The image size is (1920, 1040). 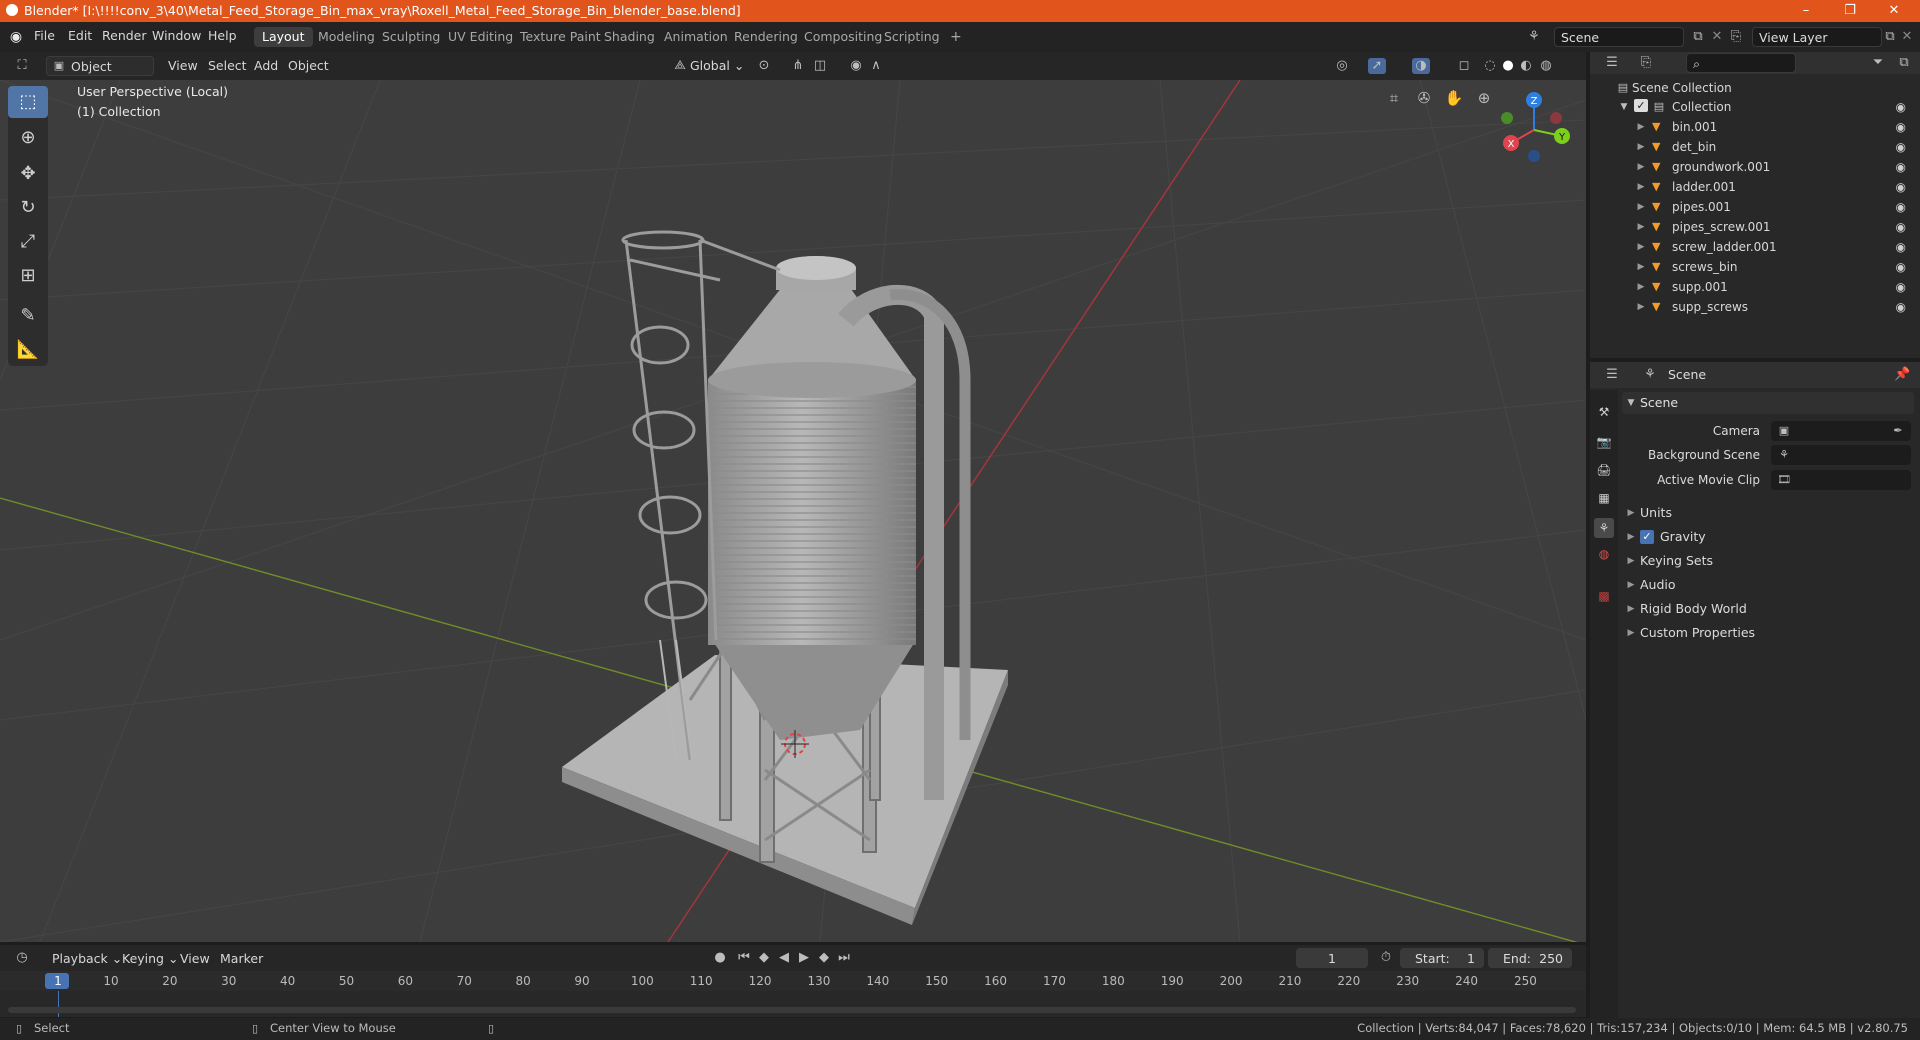 What do you see at coordinates (1619, 37) in the screenshot?
I see `scene-selector: Scene` at bounding box center [1619, 37].